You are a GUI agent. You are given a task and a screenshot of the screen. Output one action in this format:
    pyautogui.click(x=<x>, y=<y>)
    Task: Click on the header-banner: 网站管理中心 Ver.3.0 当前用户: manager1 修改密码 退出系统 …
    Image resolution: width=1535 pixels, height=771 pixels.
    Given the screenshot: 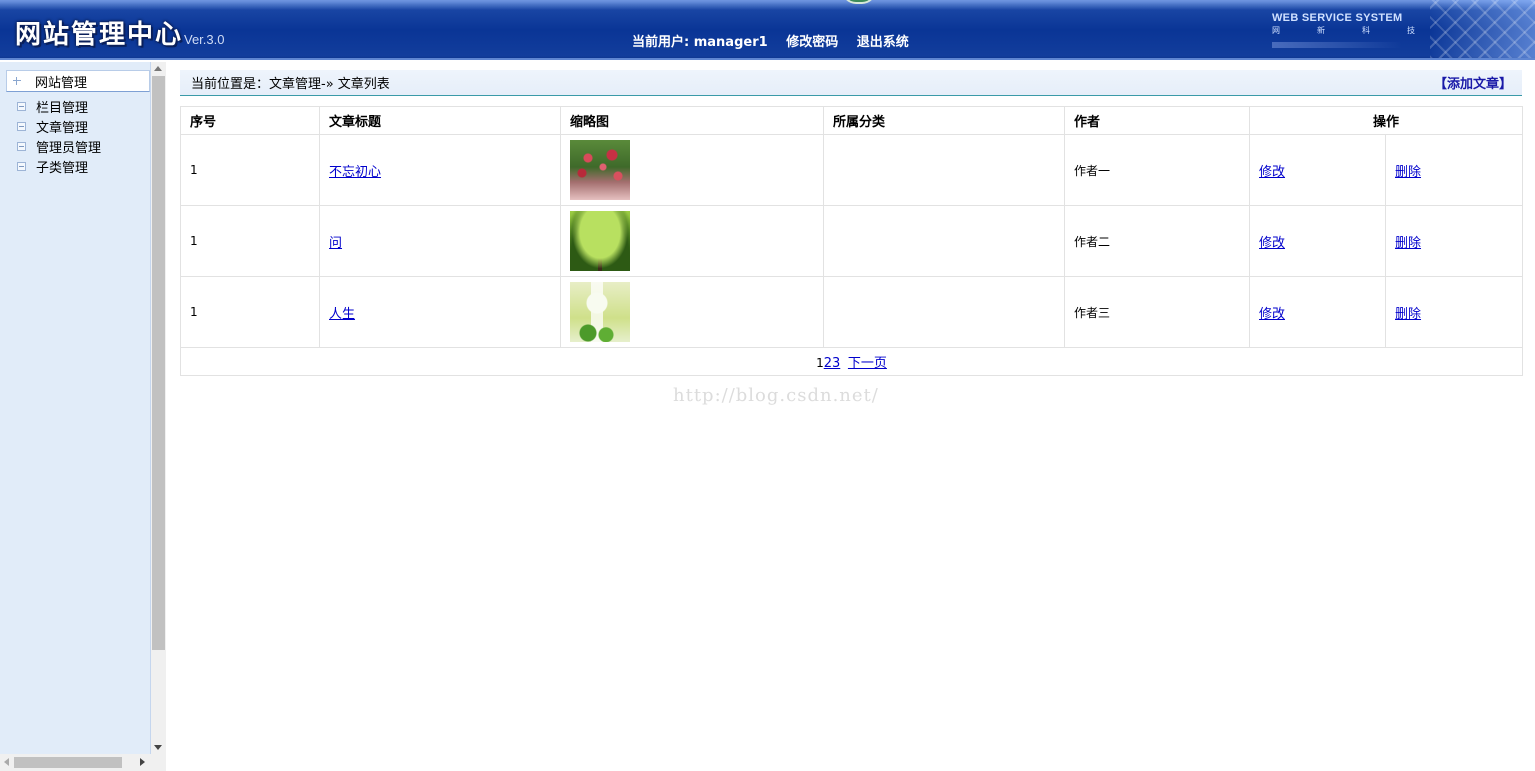 What is the action you would take?
    pyautogui.click(x=767, y=30)
    